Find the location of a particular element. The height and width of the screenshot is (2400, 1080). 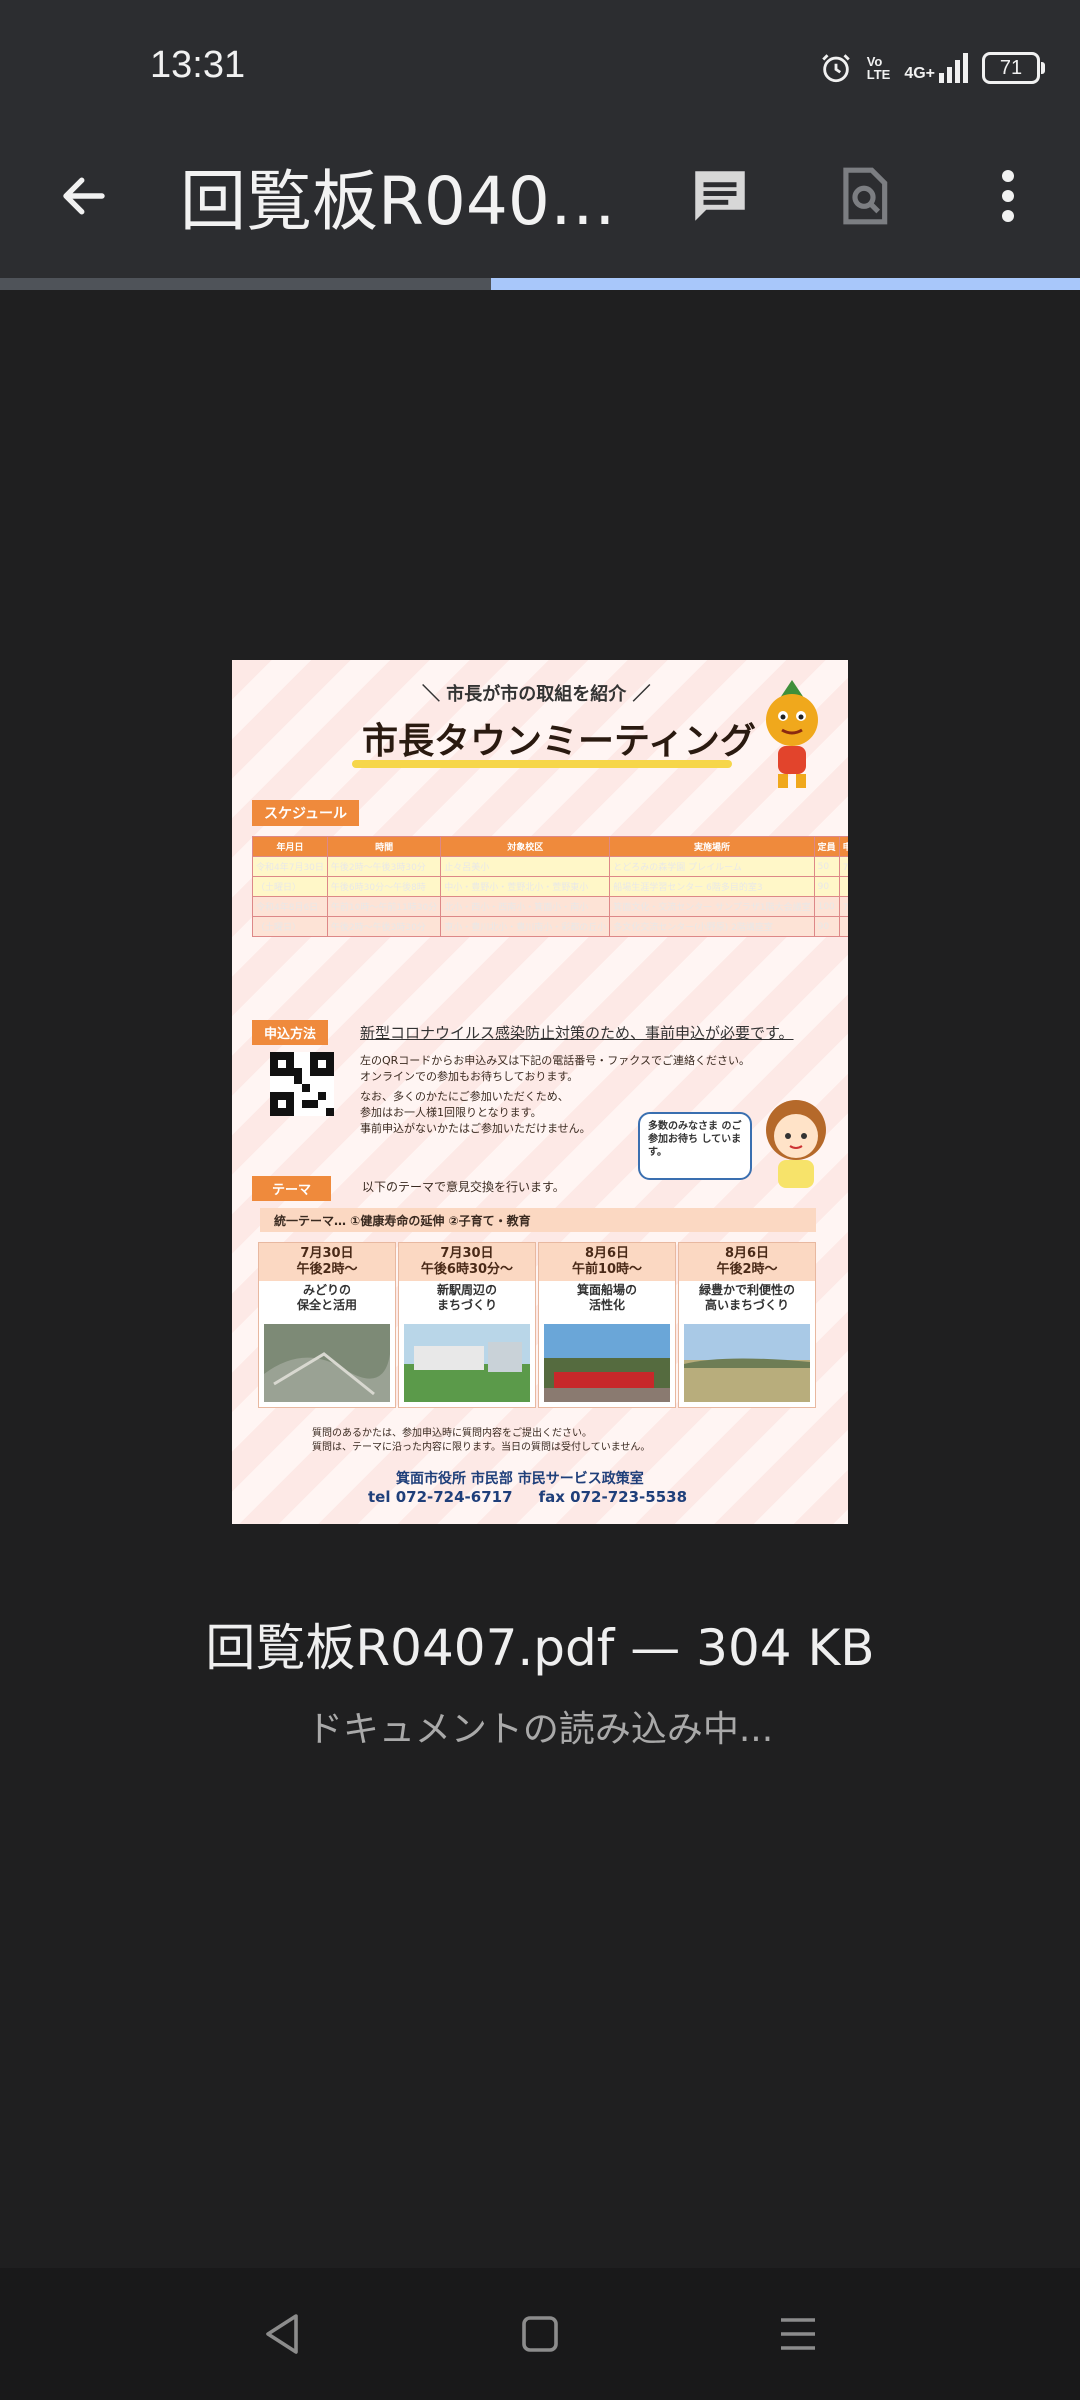

theme-topic: 緑豊かで利便性の 高いまちづくり is located at coordinates (746, 1297).